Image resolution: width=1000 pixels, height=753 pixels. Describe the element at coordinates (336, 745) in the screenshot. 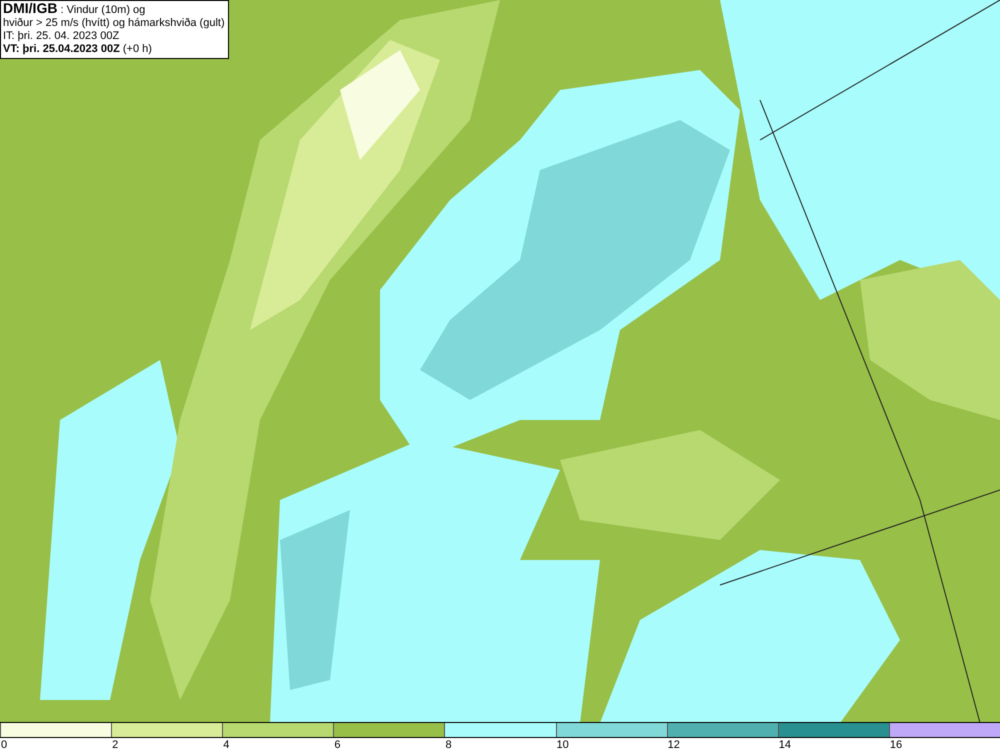

I see `scale-tick-label: 6` at that location.